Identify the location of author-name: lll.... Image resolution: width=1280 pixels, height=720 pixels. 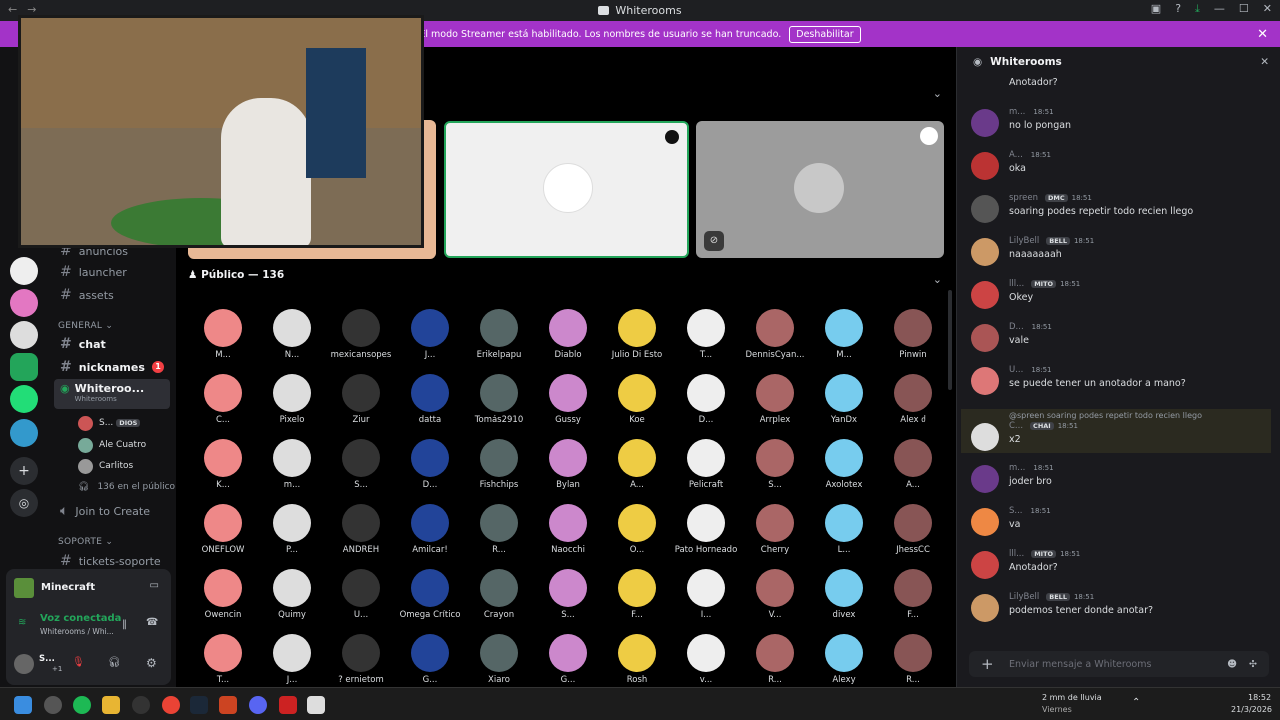
(1016, 554).